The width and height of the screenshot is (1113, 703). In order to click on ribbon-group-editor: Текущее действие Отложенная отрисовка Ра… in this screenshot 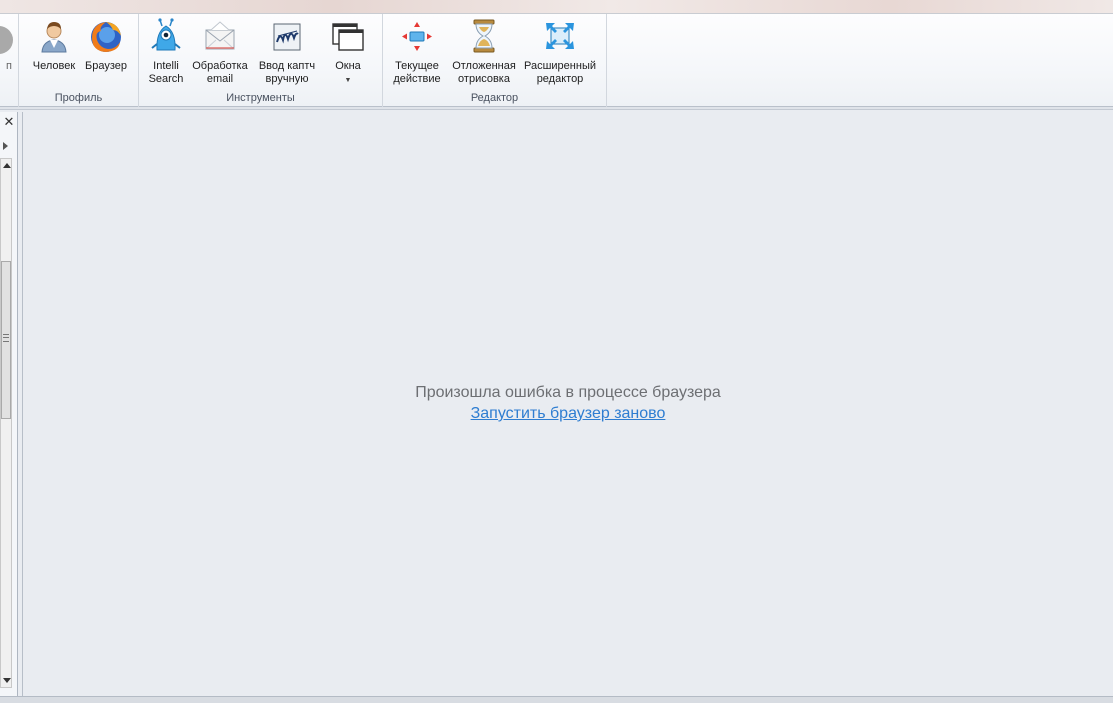, I will do `click(495, 60)`.